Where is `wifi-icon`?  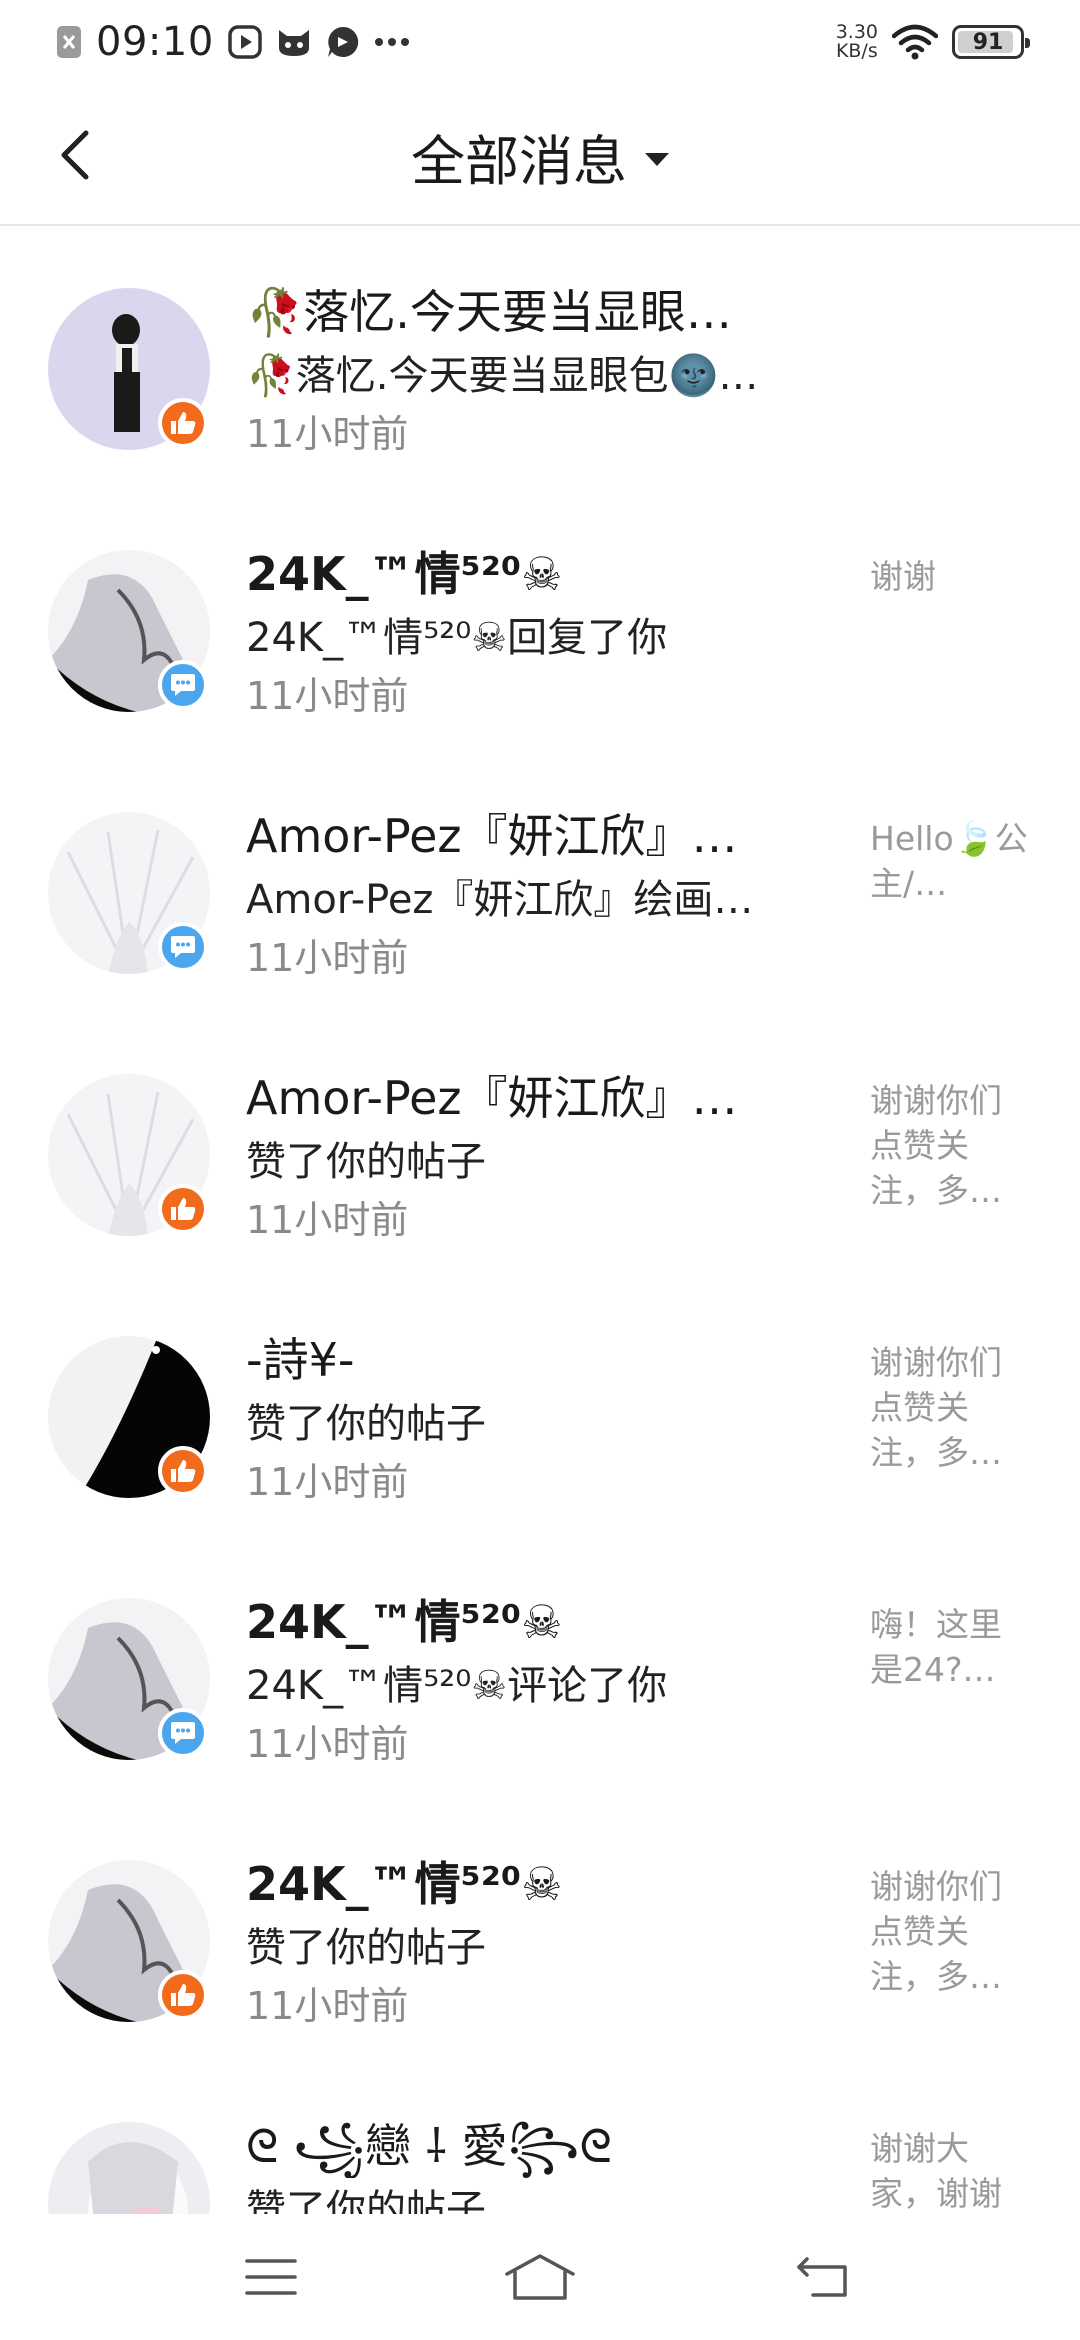 wifi-icon is located at coordinates (915, 42).